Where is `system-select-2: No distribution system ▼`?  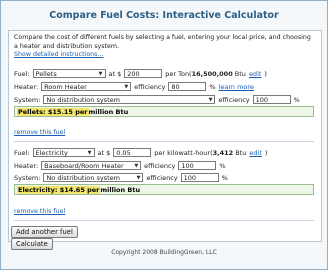
system-select-2: No distribution system ▼ is located at coordinates (93, 177).